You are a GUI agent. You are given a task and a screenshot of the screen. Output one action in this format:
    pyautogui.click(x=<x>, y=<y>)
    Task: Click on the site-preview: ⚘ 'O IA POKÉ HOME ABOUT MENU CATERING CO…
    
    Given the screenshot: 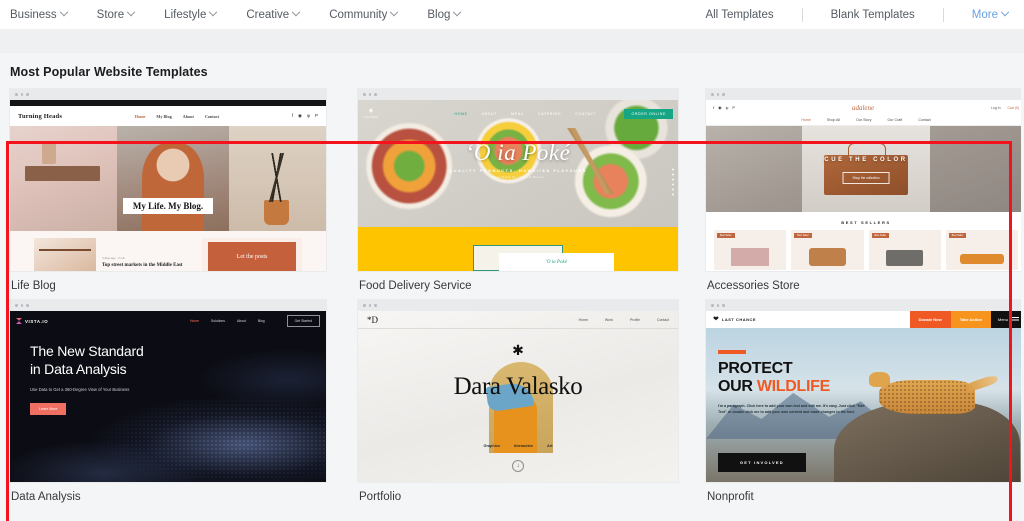 What is the action you would take?
    pyautogui.click(x=518, y=185)
    